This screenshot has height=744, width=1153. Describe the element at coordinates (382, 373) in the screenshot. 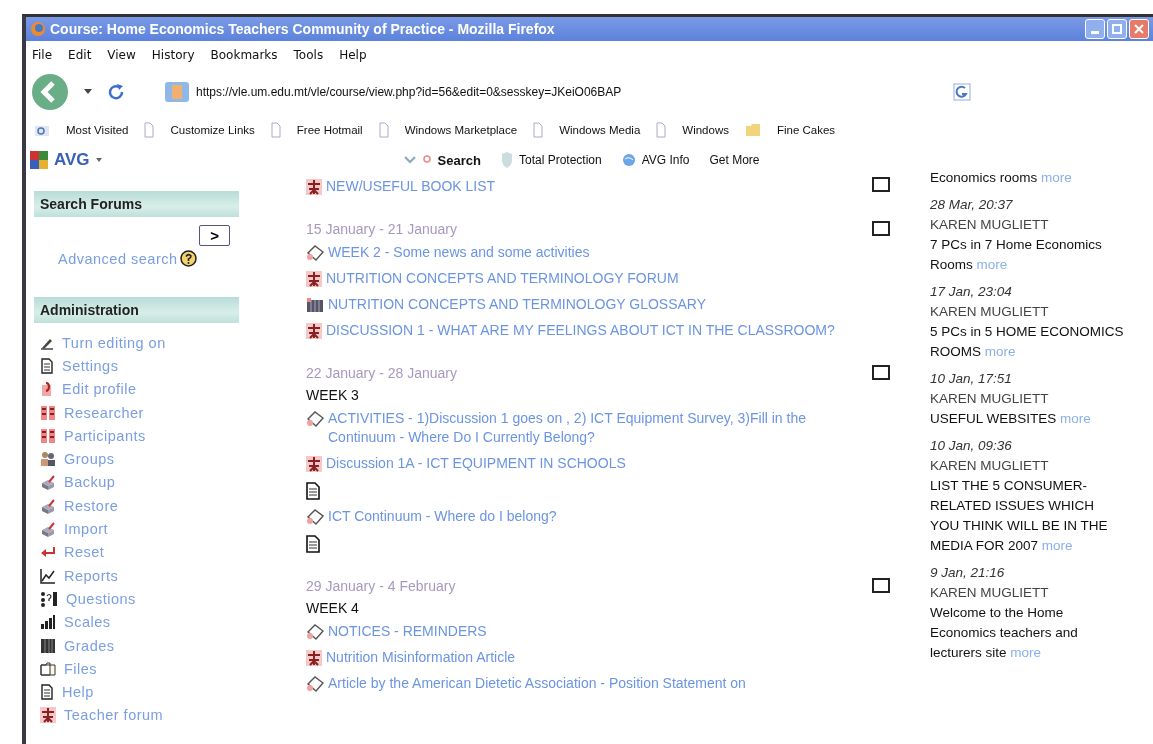

I see `week-dates: 22 January - 28 January` at that location.